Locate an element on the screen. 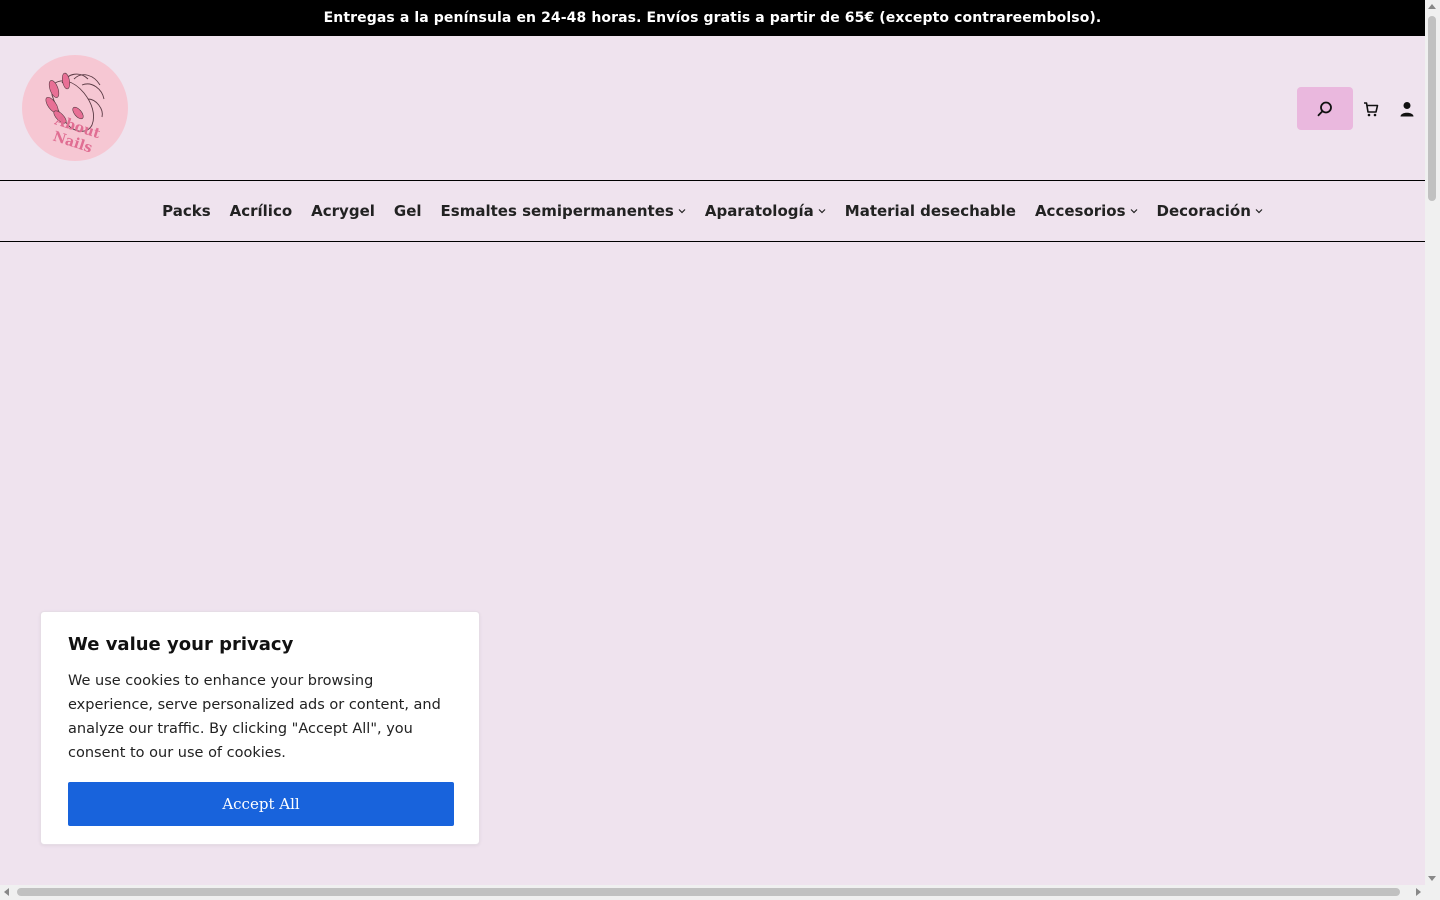 Image resolution: width=1440 pixels, height=900 pixels. nav-item-acrygel: Acrygel is located at coordinates (343, 211).